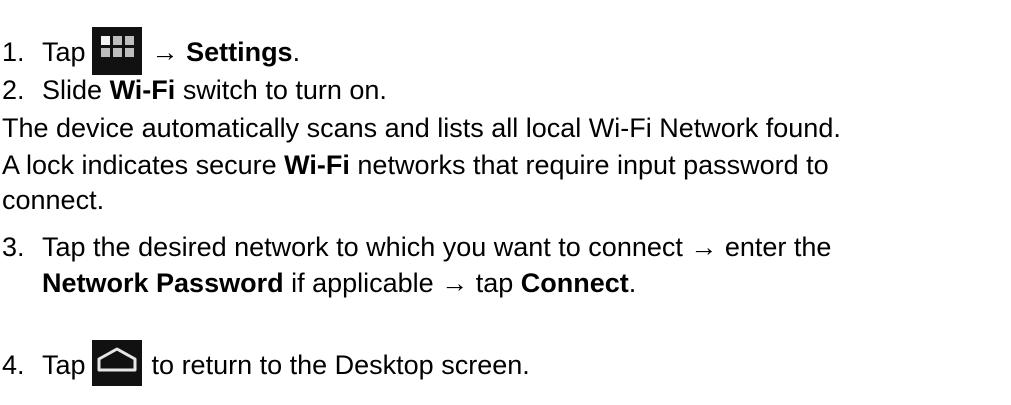  What do you see at coordinates (13, 52) in the screenshot?
I see `step-number: 1.` at bounding box center [13, 52].